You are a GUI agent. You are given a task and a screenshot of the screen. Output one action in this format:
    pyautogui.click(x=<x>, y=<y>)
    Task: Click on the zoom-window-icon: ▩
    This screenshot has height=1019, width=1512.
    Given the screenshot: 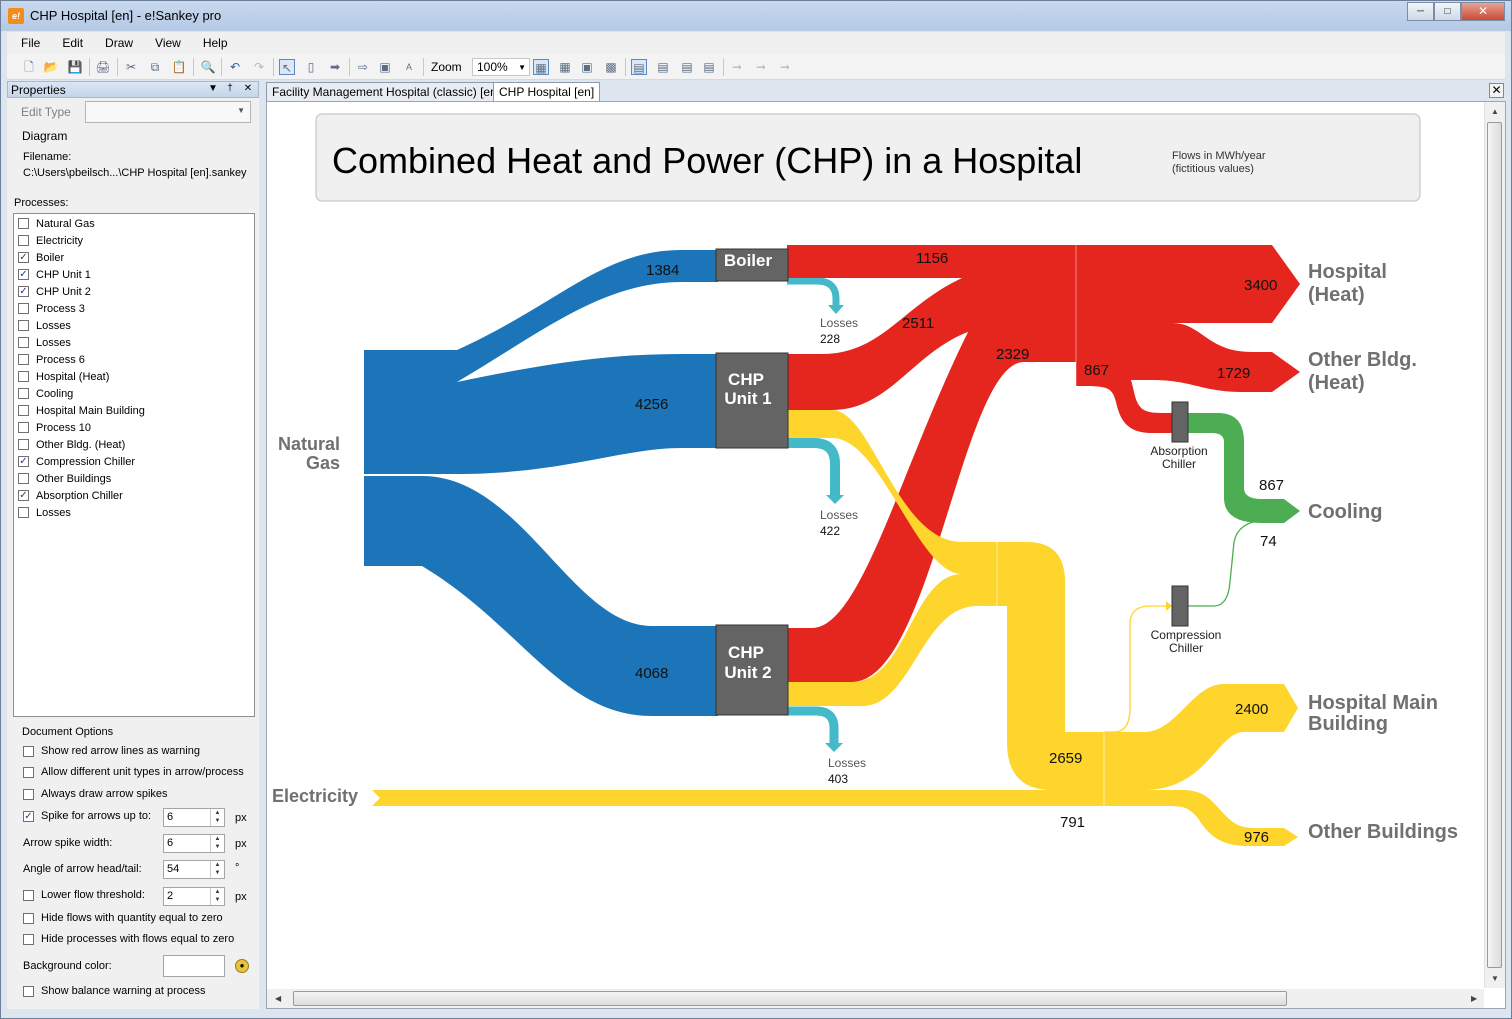 What is the action you would take?
    pyautogui.click(x=611, y=67)
    